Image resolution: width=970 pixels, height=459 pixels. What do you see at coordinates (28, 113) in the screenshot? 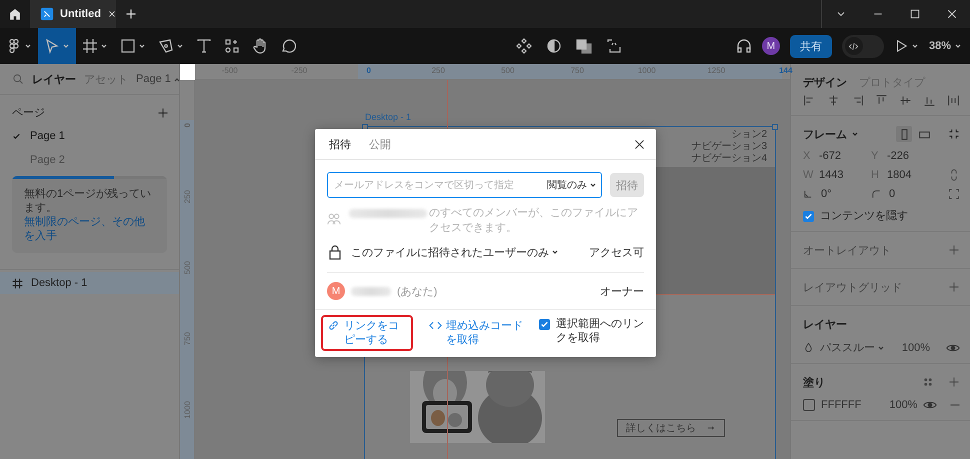
I see `pages-heading: ページ` at bounding box center [28, 113].